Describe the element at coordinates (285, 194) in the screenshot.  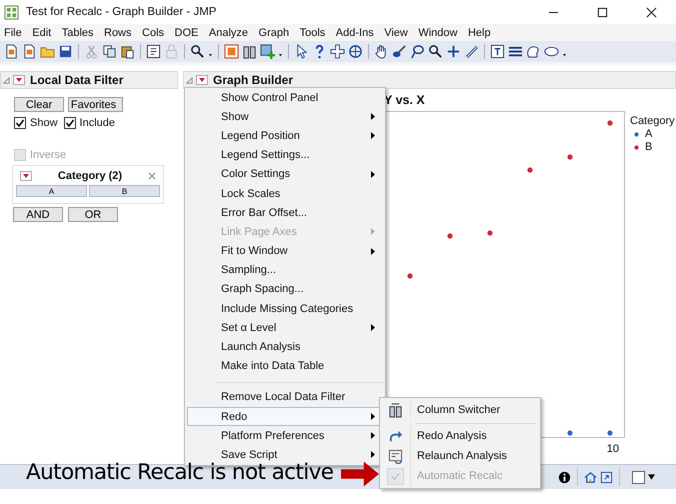
I see `menu-item: Lock Scales` at that location.